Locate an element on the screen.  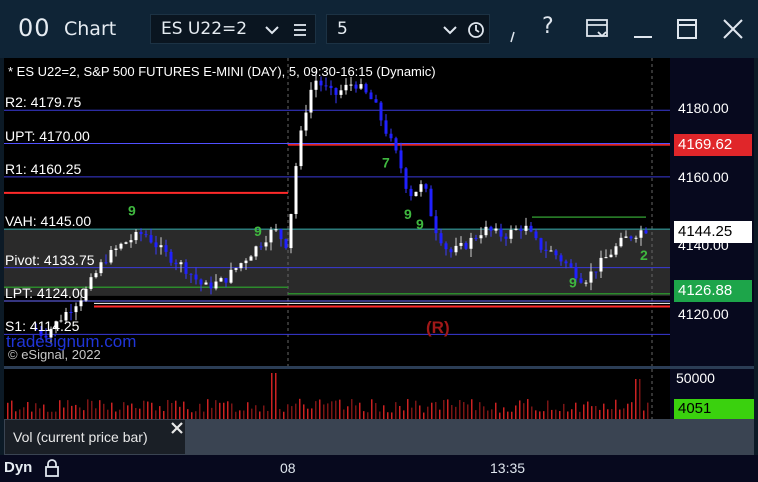
volume-chart-canvas is located at coordinates (337, 394).